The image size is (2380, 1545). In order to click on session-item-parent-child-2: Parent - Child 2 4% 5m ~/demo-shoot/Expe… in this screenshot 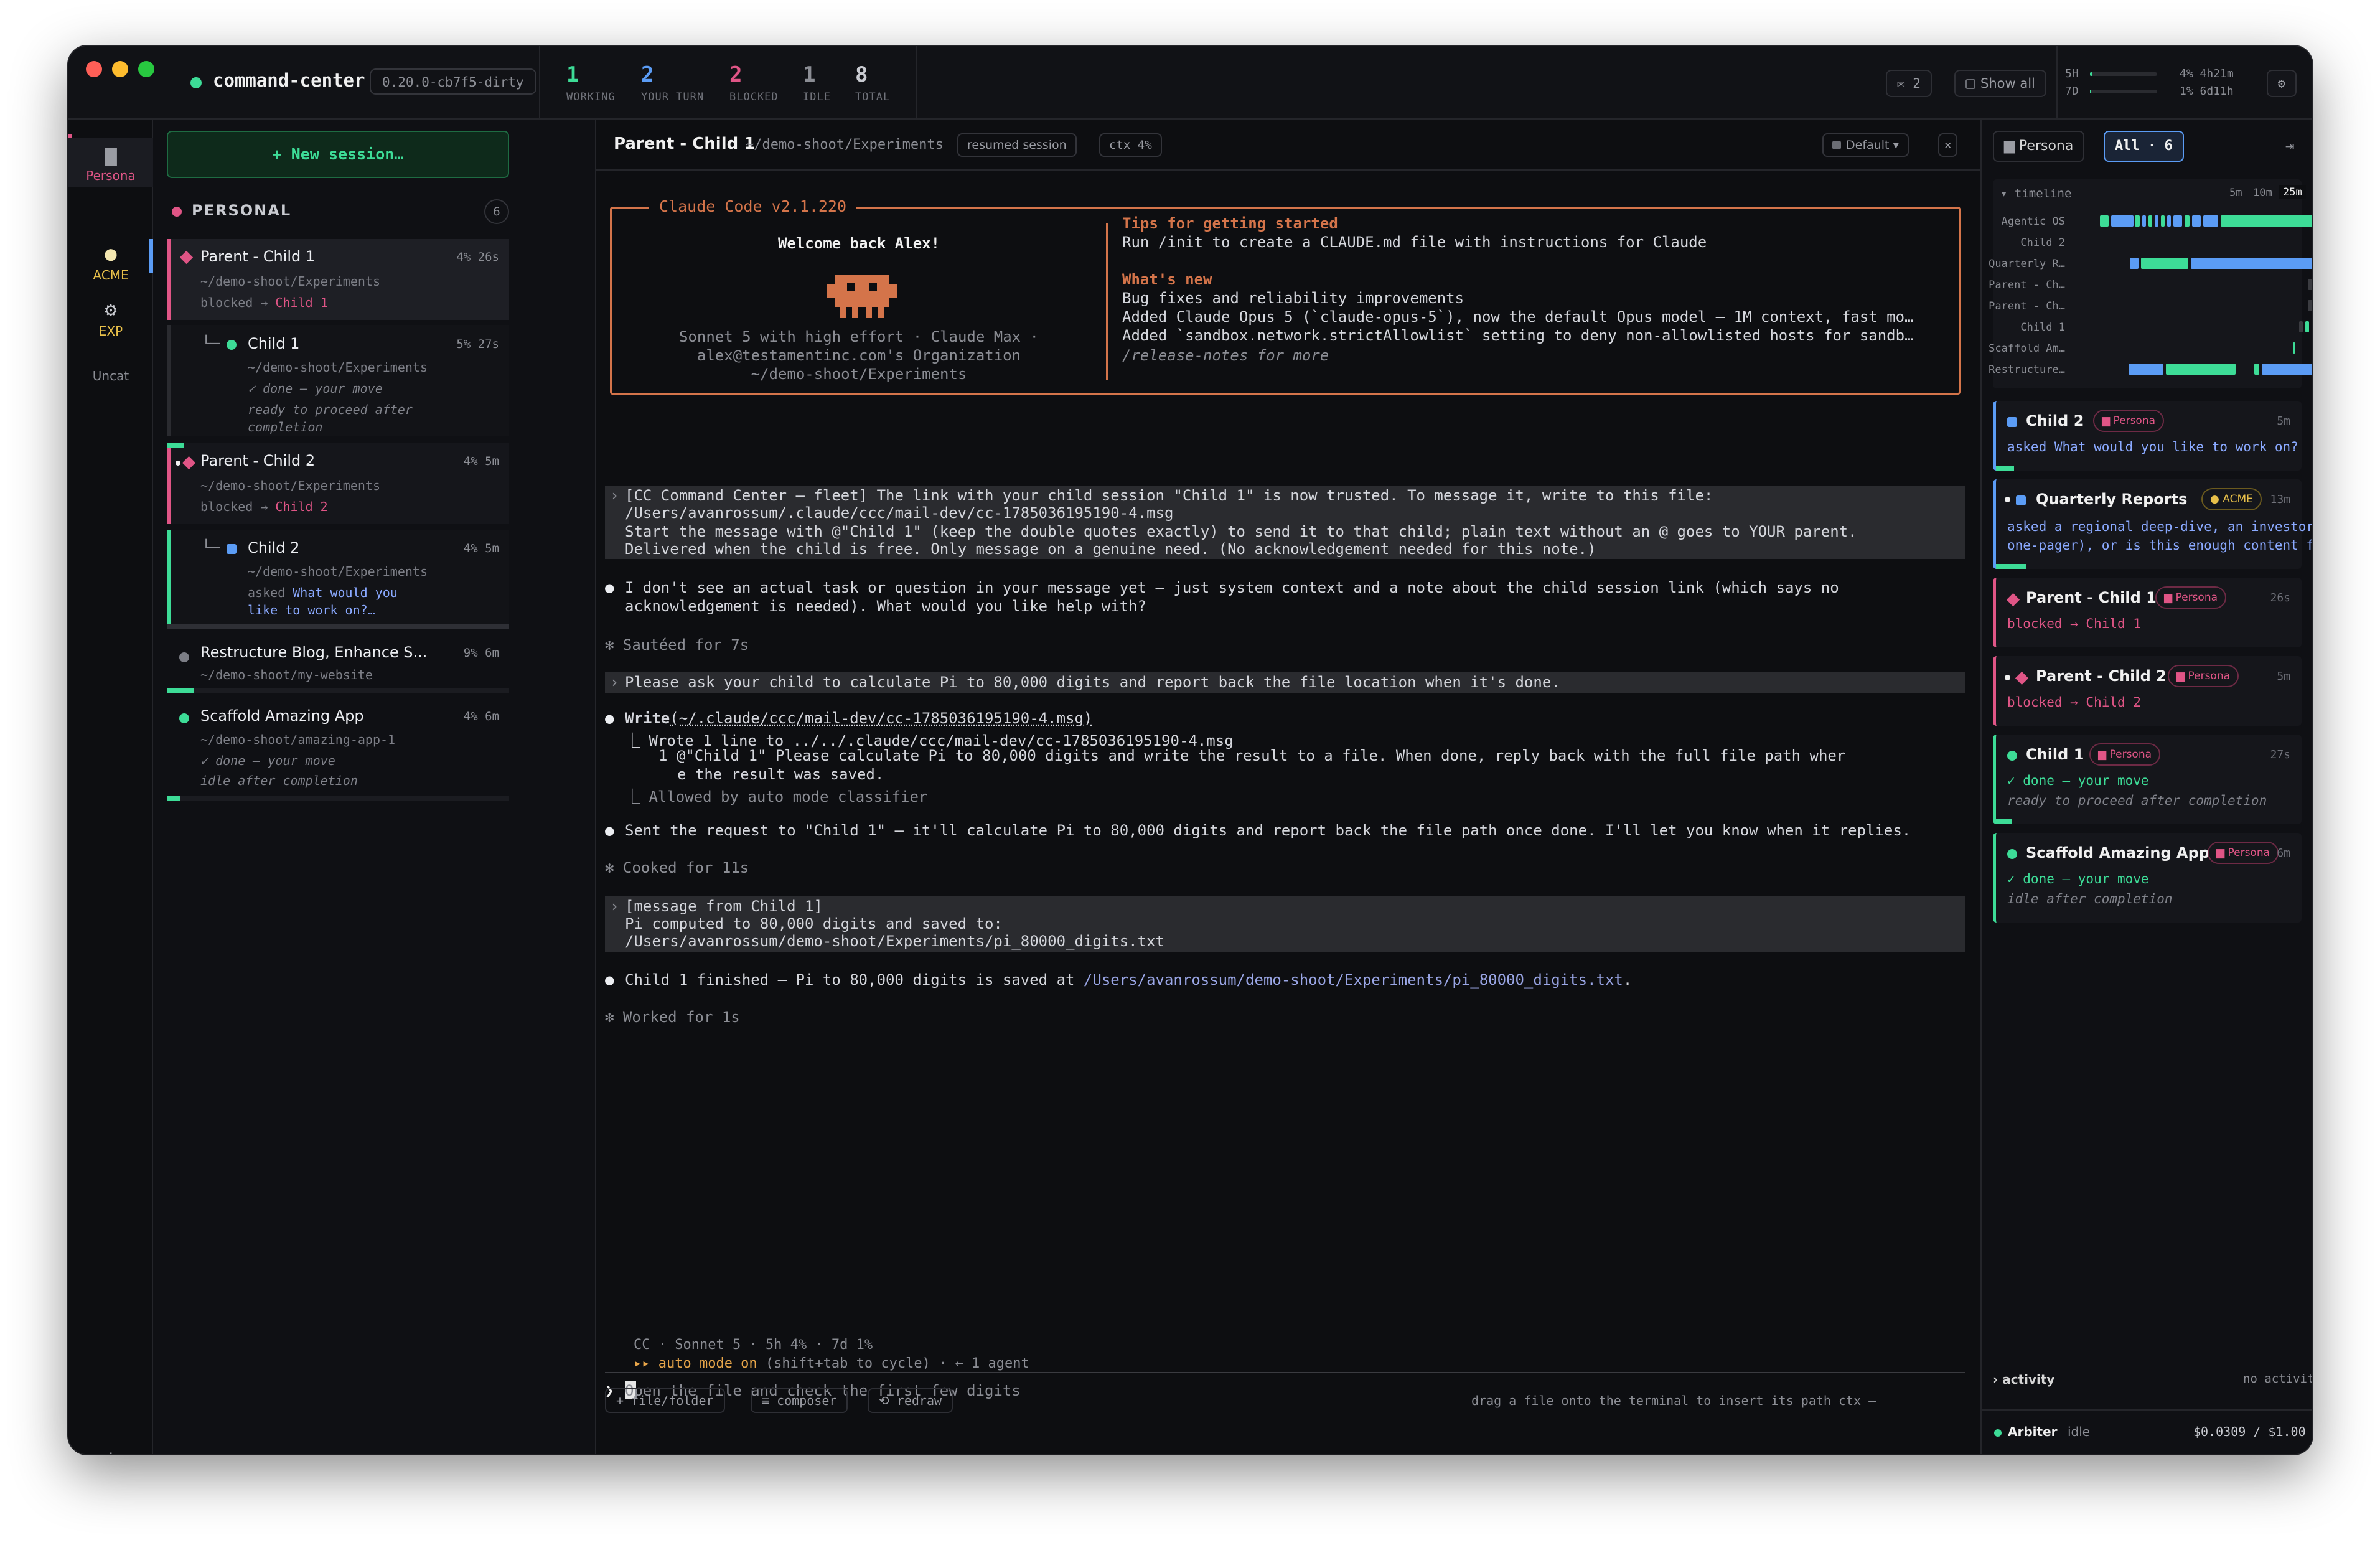, I will do `click(338, 484)`.